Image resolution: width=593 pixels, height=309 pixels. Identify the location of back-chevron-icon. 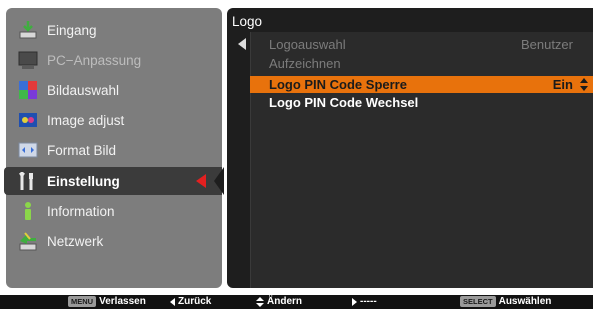
(242, 44).